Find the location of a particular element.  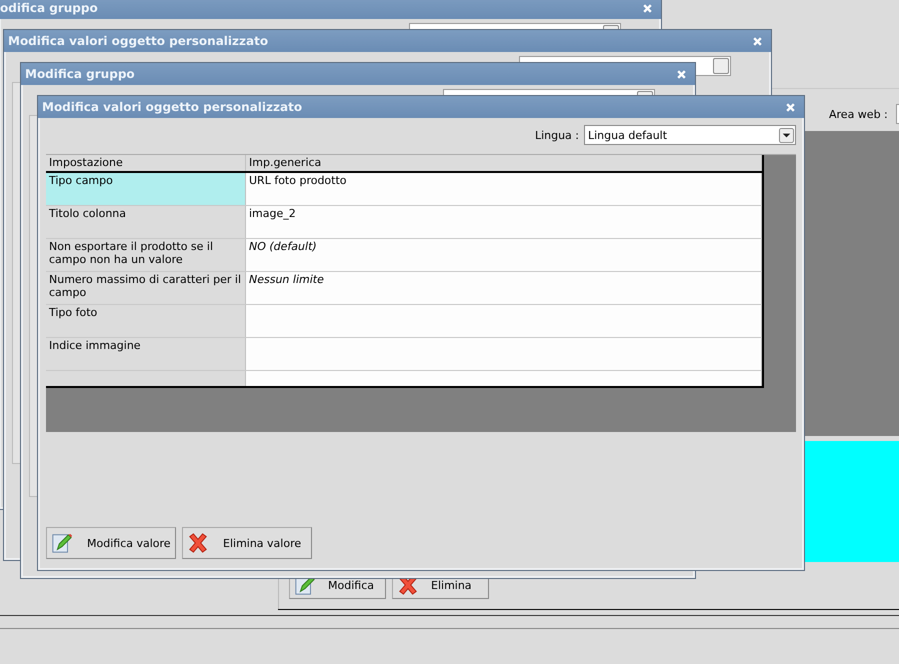

x-icon is located at coordinates (198, 543).